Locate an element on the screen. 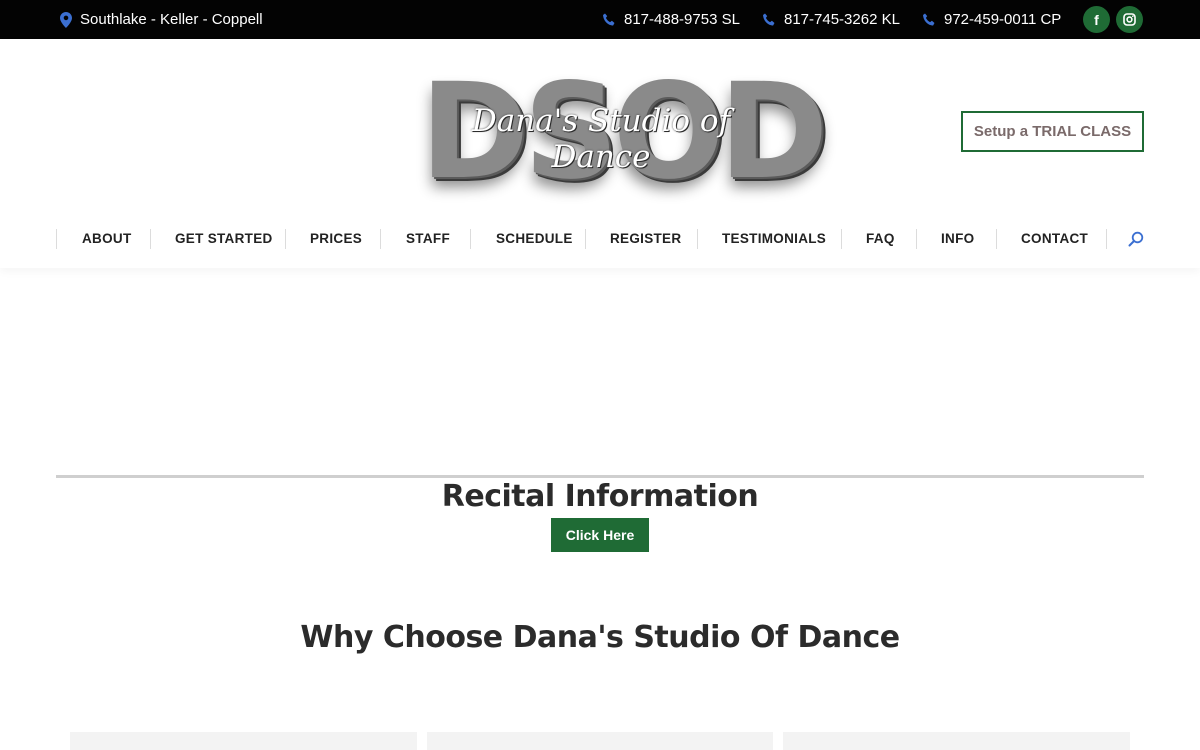 The width and height of the screenshot is (1200, 750). nav-item-info: INFO is located at coordinates (957, 239).